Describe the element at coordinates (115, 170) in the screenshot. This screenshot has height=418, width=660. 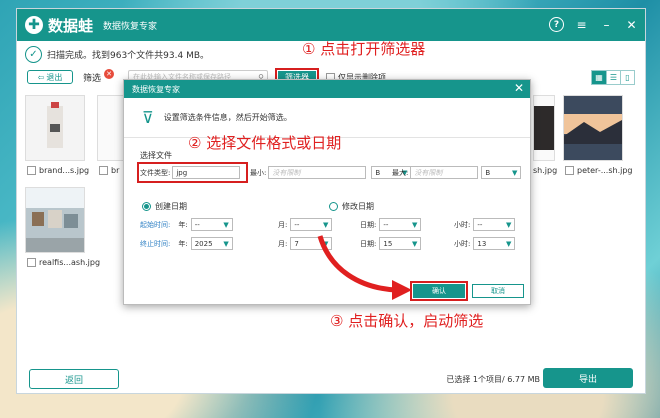
I see `file-name-2-partial: br` at that location.